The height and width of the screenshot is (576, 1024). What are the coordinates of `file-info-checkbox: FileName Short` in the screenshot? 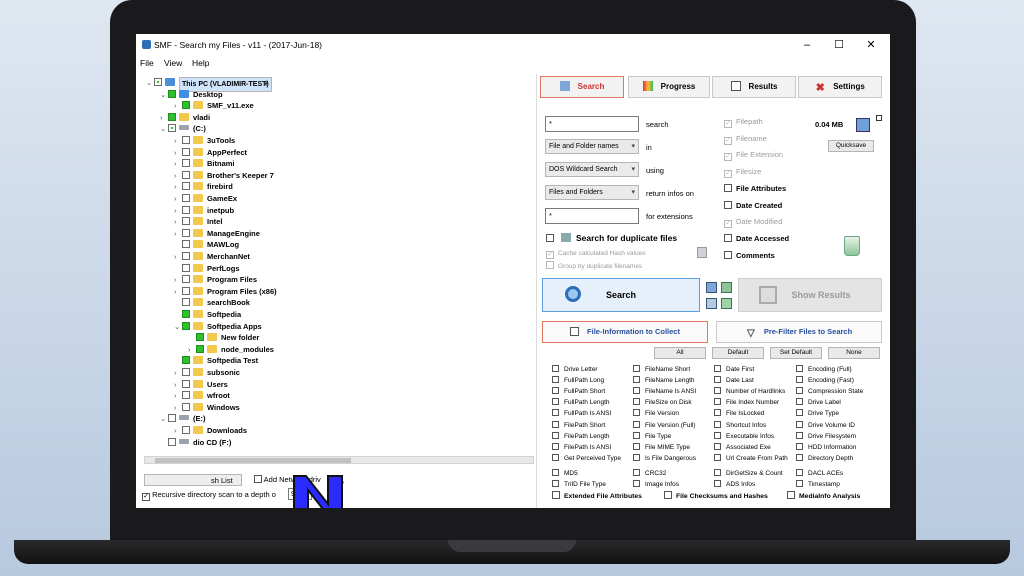 It's located at (661, 370).